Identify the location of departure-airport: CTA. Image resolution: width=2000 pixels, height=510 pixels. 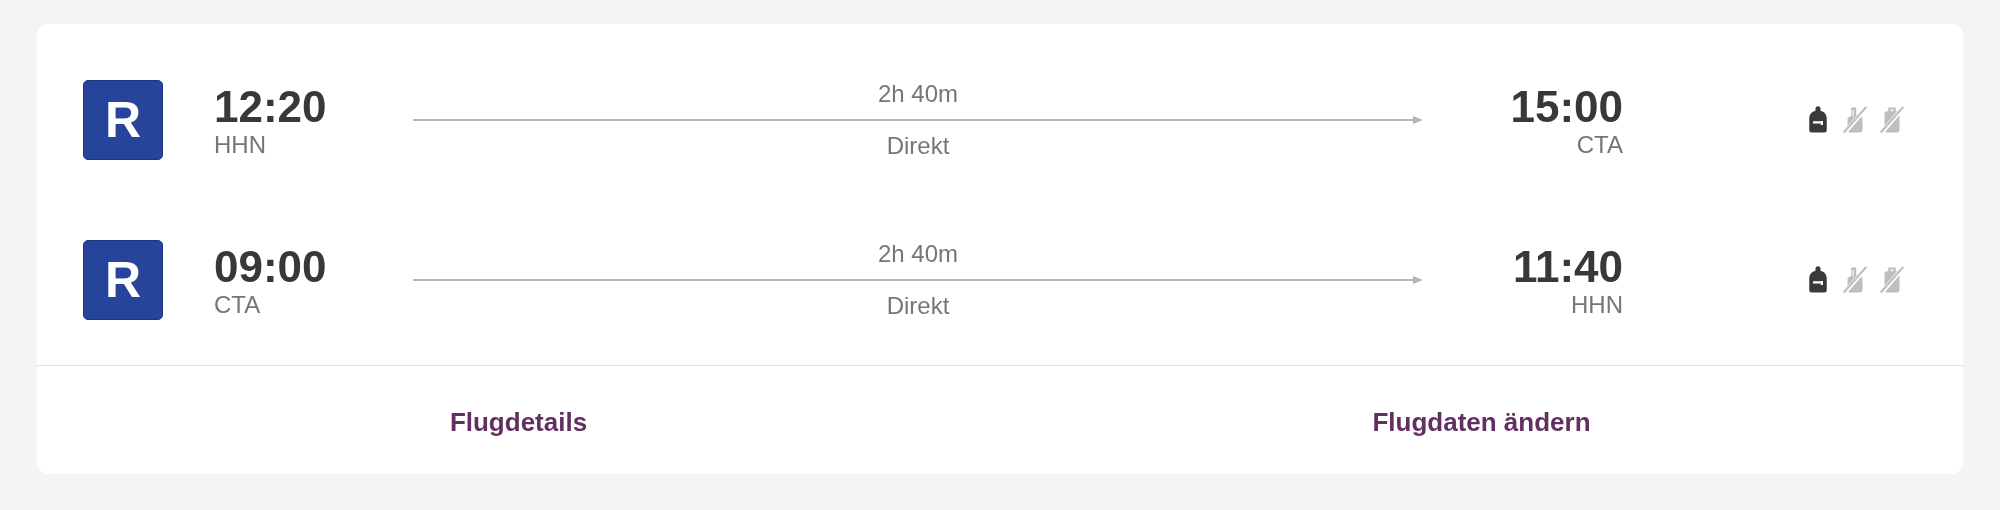
(238, 305).